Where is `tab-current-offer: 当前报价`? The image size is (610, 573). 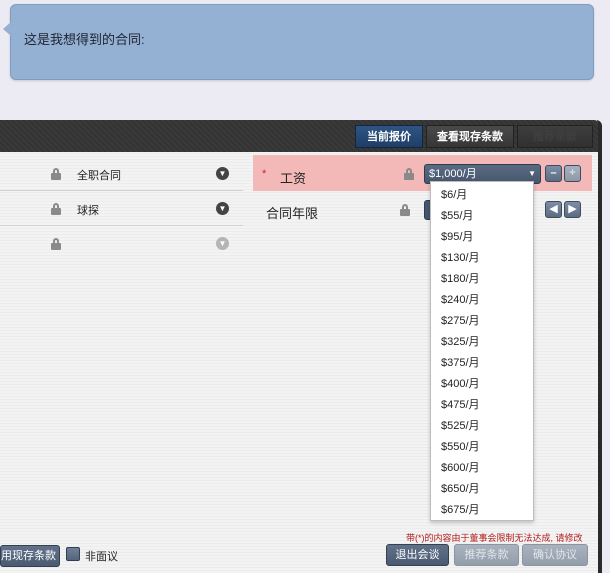 tab-current-offer: 当前报价 is located at coordinates (389, 136).